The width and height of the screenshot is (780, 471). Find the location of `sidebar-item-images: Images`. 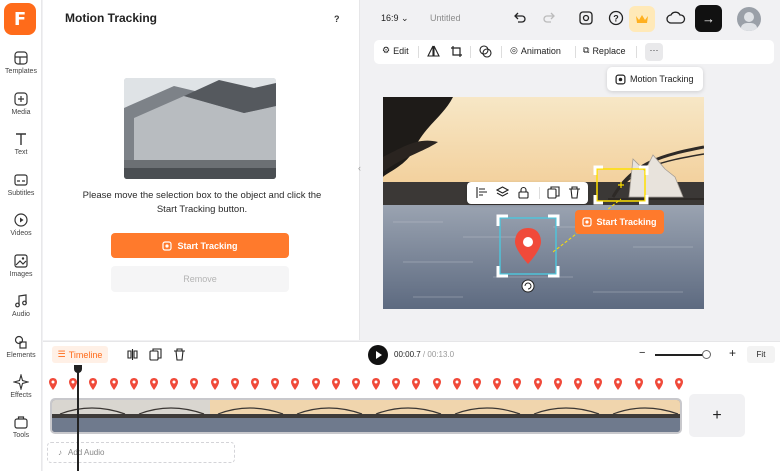

sidebar-item-images: Images is located at coordinates (21, 265).